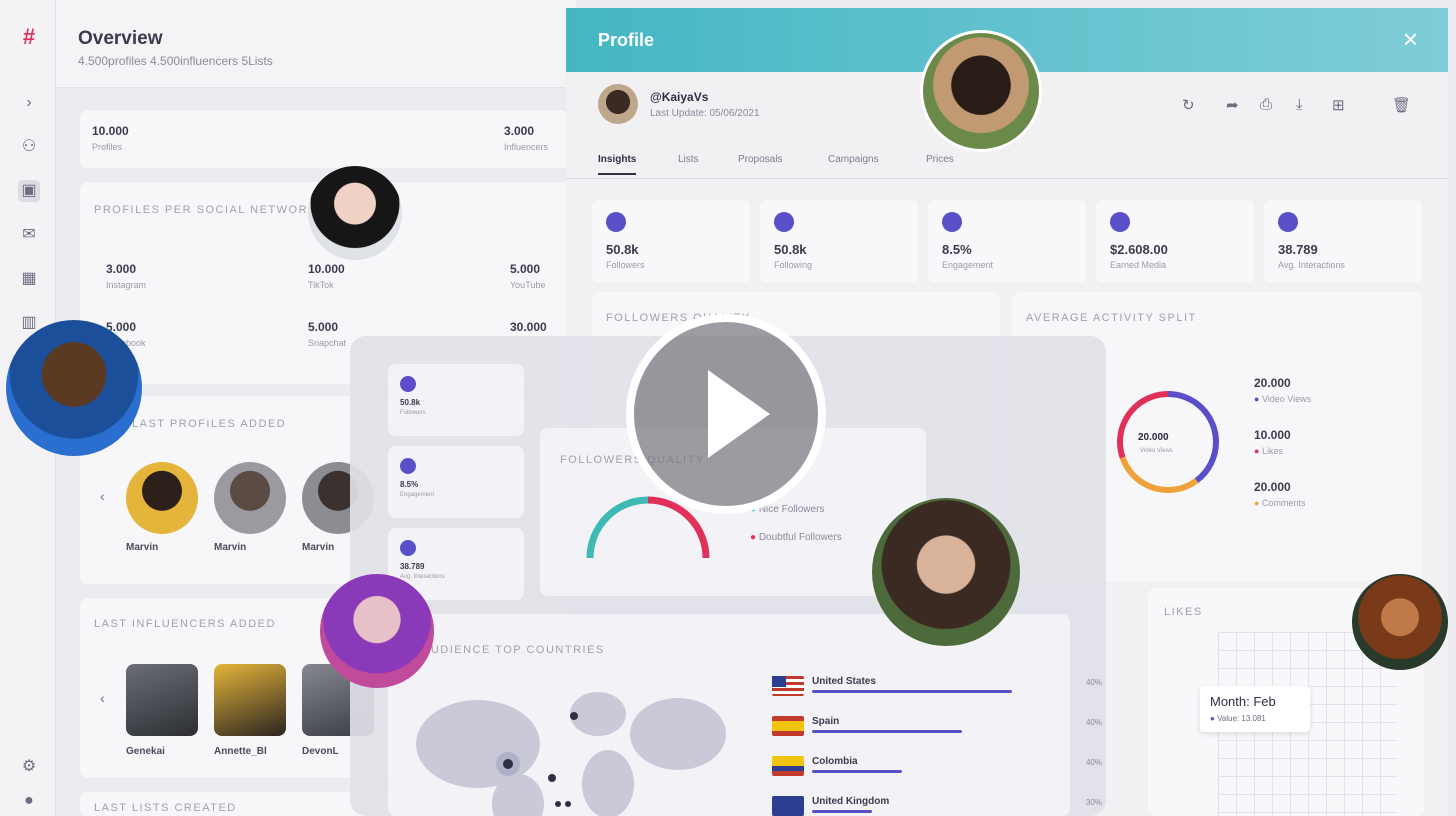 The height and width of the screenshot is (816, 1456). What do you see at coordinates (937, 806) in the screenshot?
I see `country-row: United Kingdom 30%` at bounding box center [937, 806].